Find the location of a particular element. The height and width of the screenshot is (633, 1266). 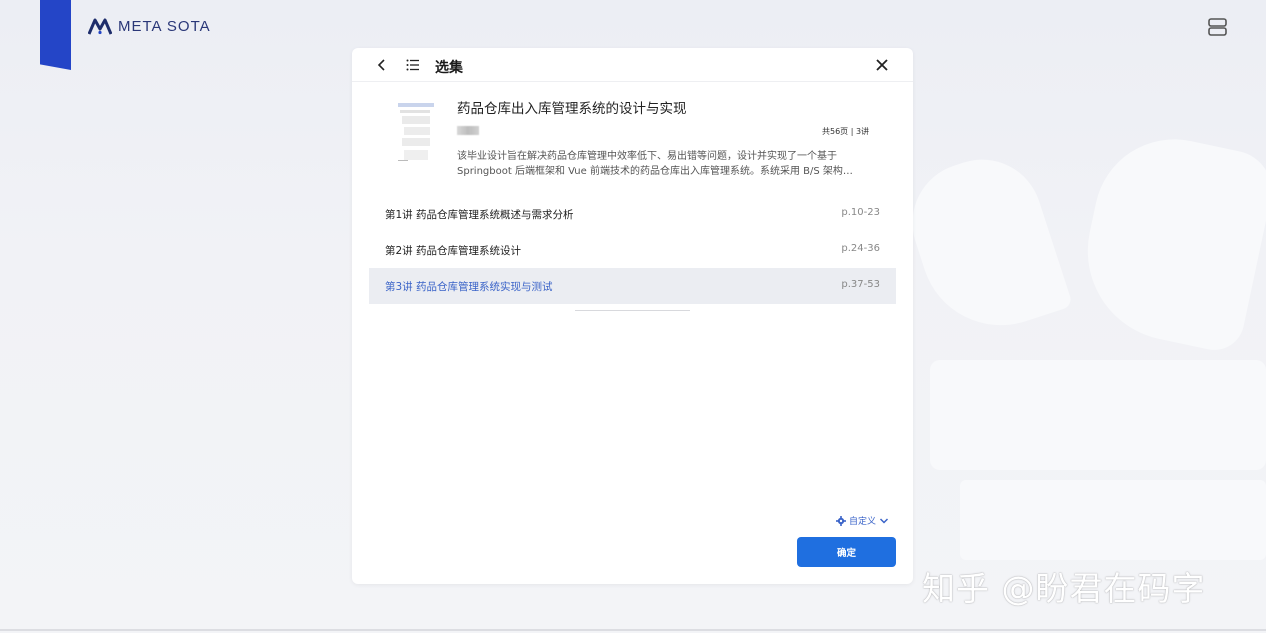

document-author-blurred is located at coordinates (468, 130).